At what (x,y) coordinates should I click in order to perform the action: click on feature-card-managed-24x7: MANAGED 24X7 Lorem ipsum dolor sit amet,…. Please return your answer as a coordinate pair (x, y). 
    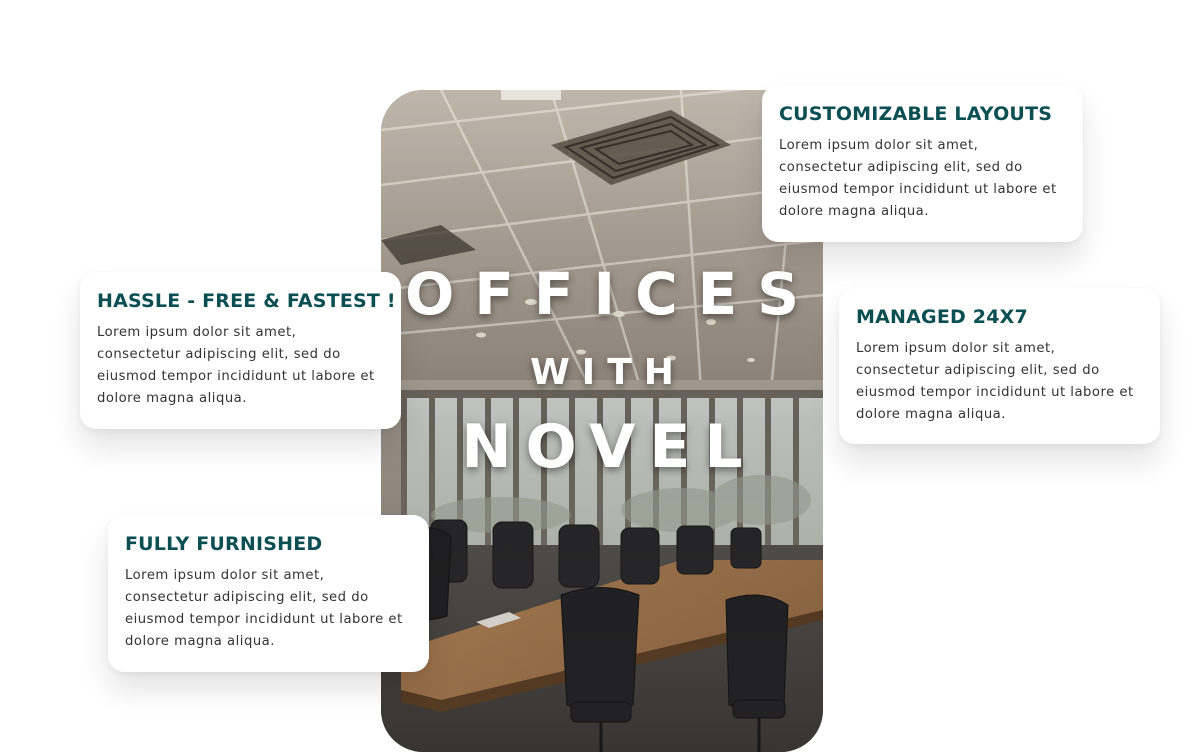
    Looking at the image, I should click on (999, 366).